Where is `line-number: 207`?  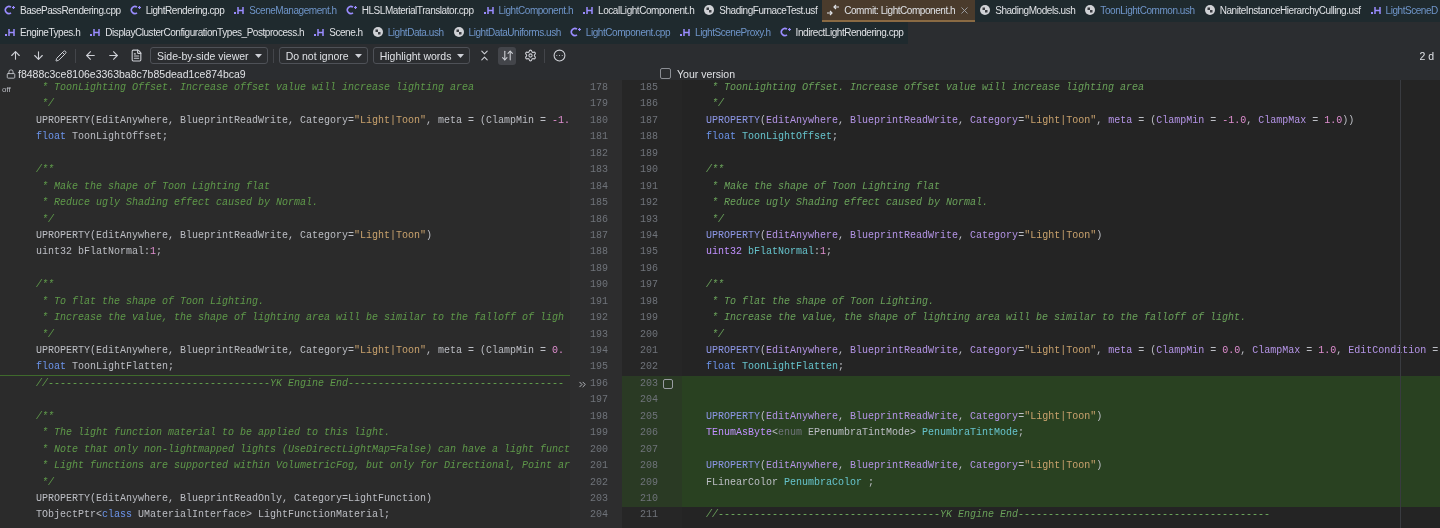
line-number: 207 is located at coordinates (649, 449).